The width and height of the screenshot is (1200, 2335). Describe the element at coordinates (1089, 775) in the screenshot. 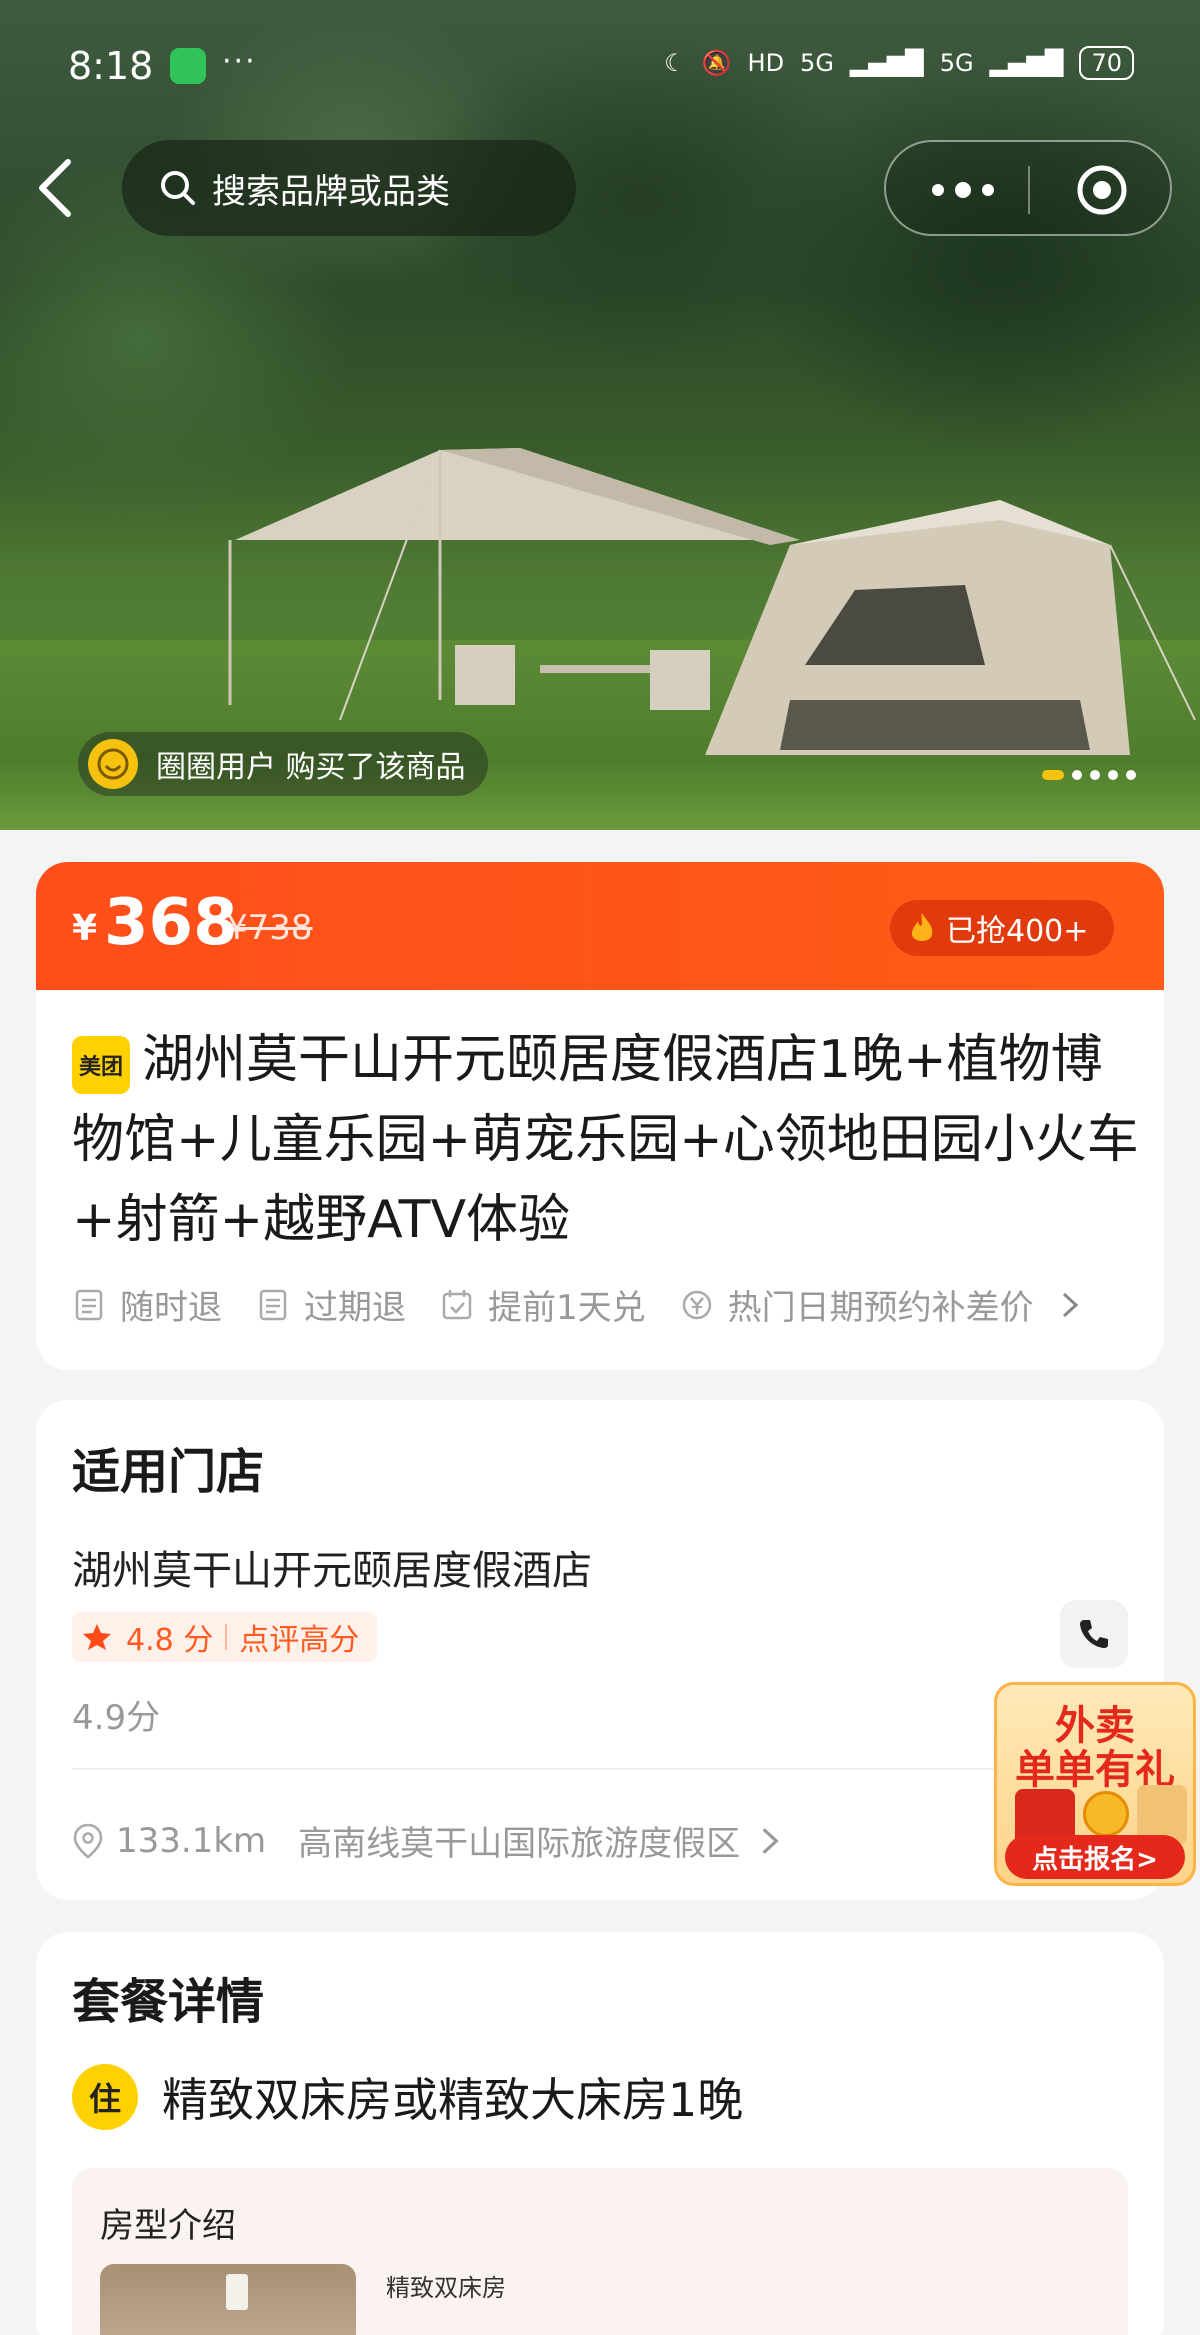

I see `carousel-indicator` at that location.